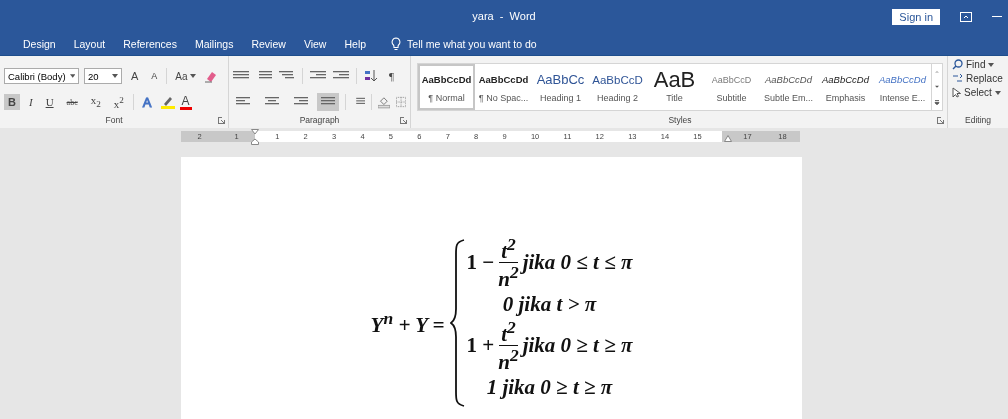 This screenshot has height=419, width=1008. I want to click on shrink-font-button: A, so click(154, 76).